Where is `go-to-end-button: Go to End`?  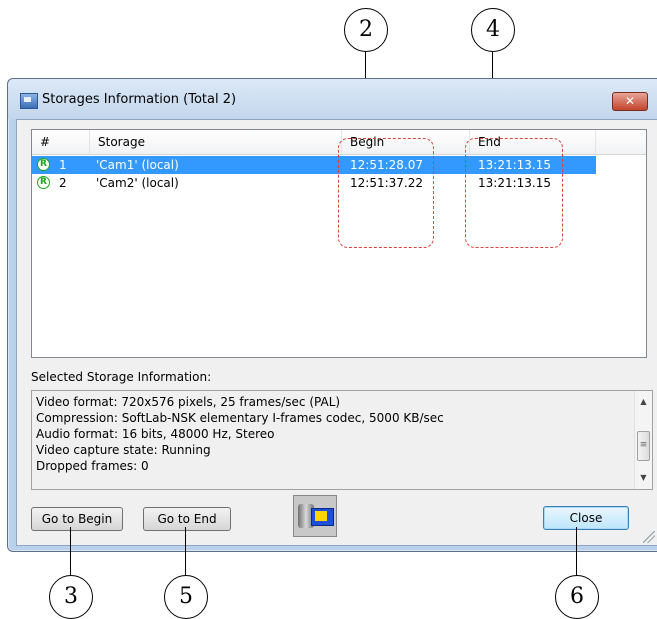 go-to-end-button: Go to End is located at coordinates (187, 519).